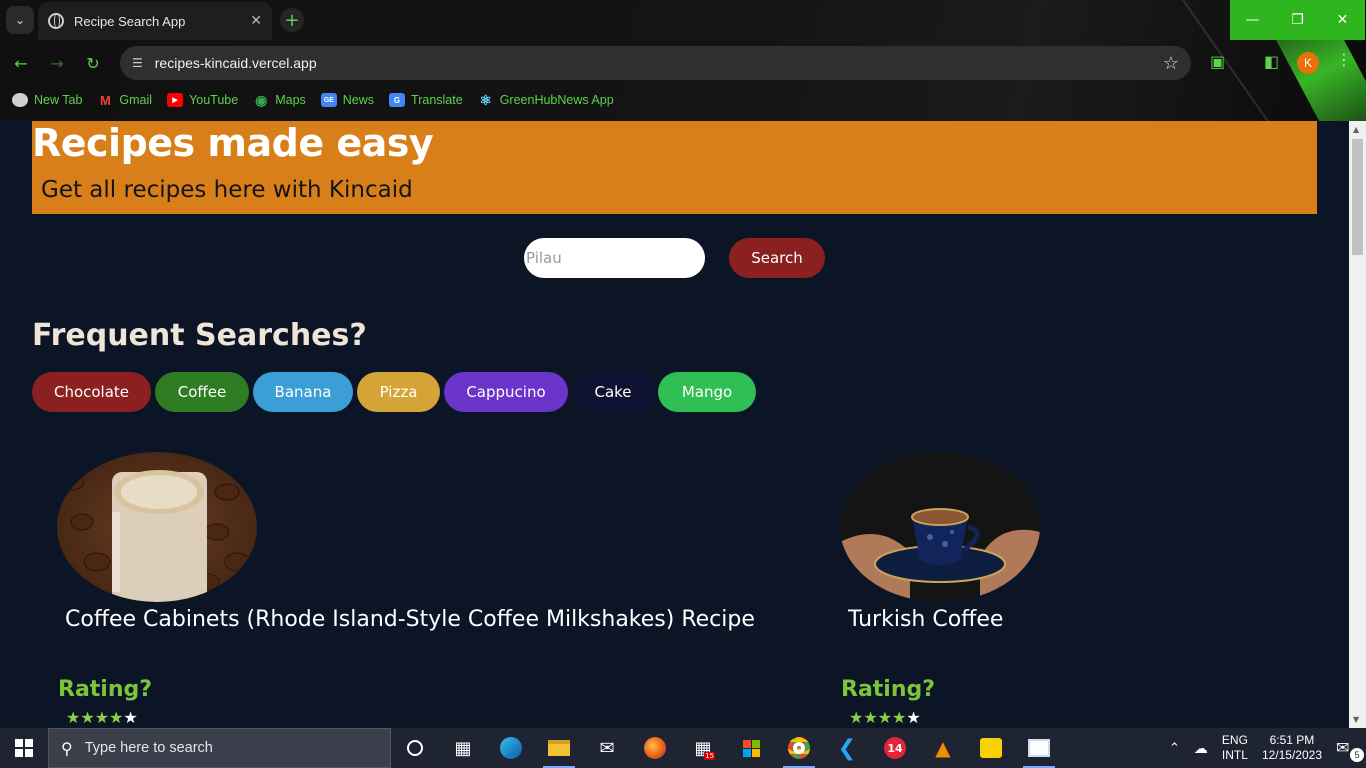  I want to click on chip-coffee: Coffee, so click(202, 392).